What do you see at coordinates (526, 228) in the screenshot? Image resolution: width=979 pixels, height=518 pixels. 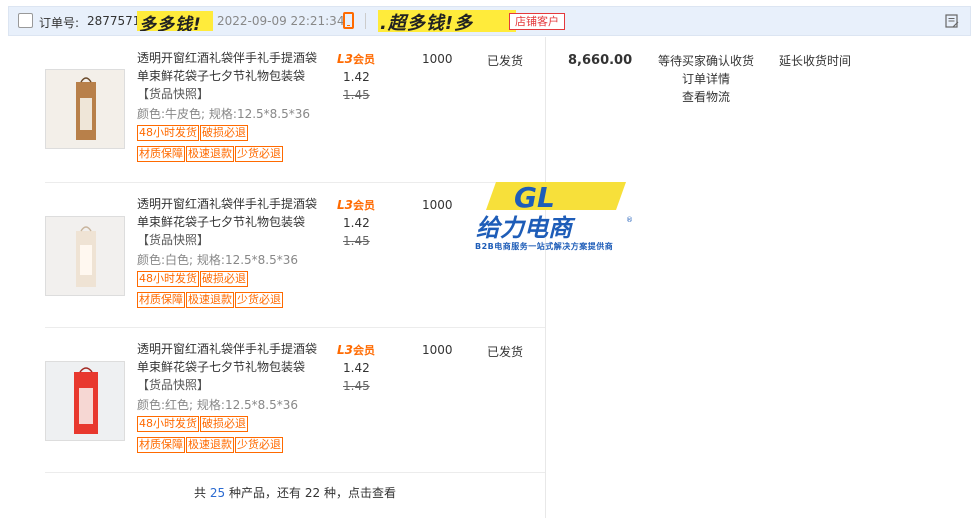 I see `logo-text: 给力电商` at bounding box center [526, 228].